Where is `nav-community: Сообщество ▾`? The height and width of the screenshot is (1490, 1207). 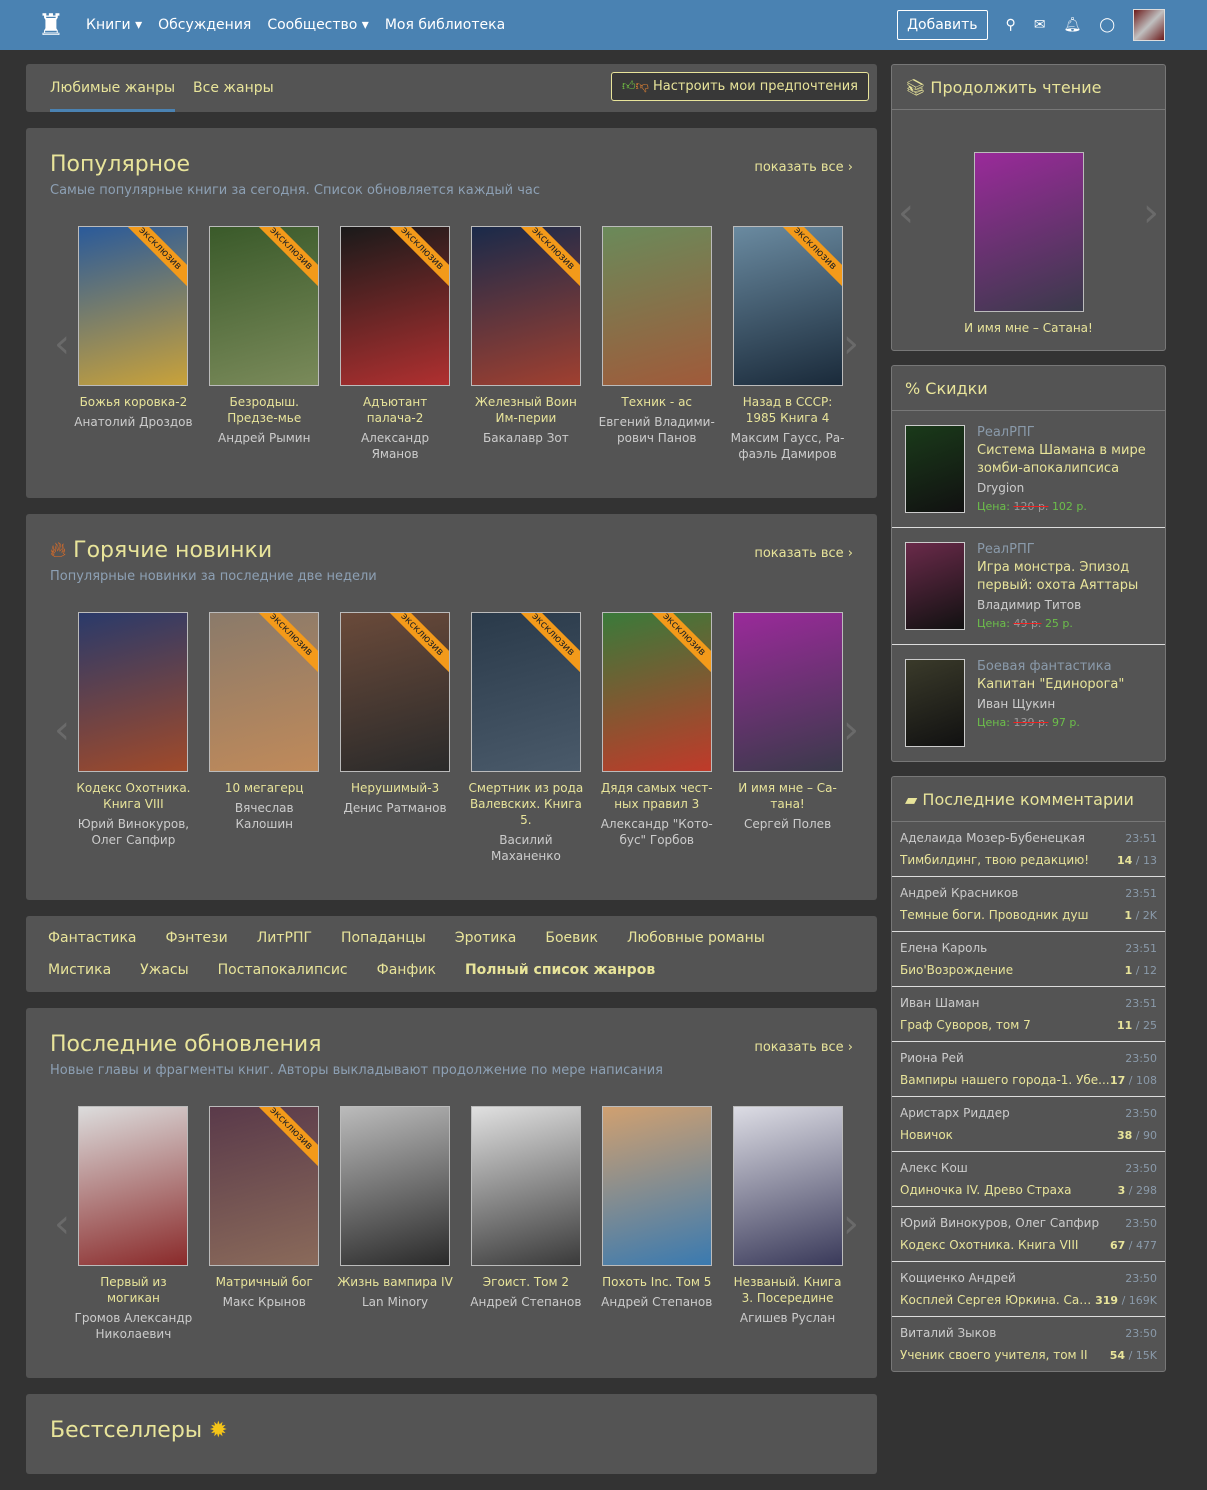 nav-community: Сообщество ▾ is located at coordinates (318, 25).